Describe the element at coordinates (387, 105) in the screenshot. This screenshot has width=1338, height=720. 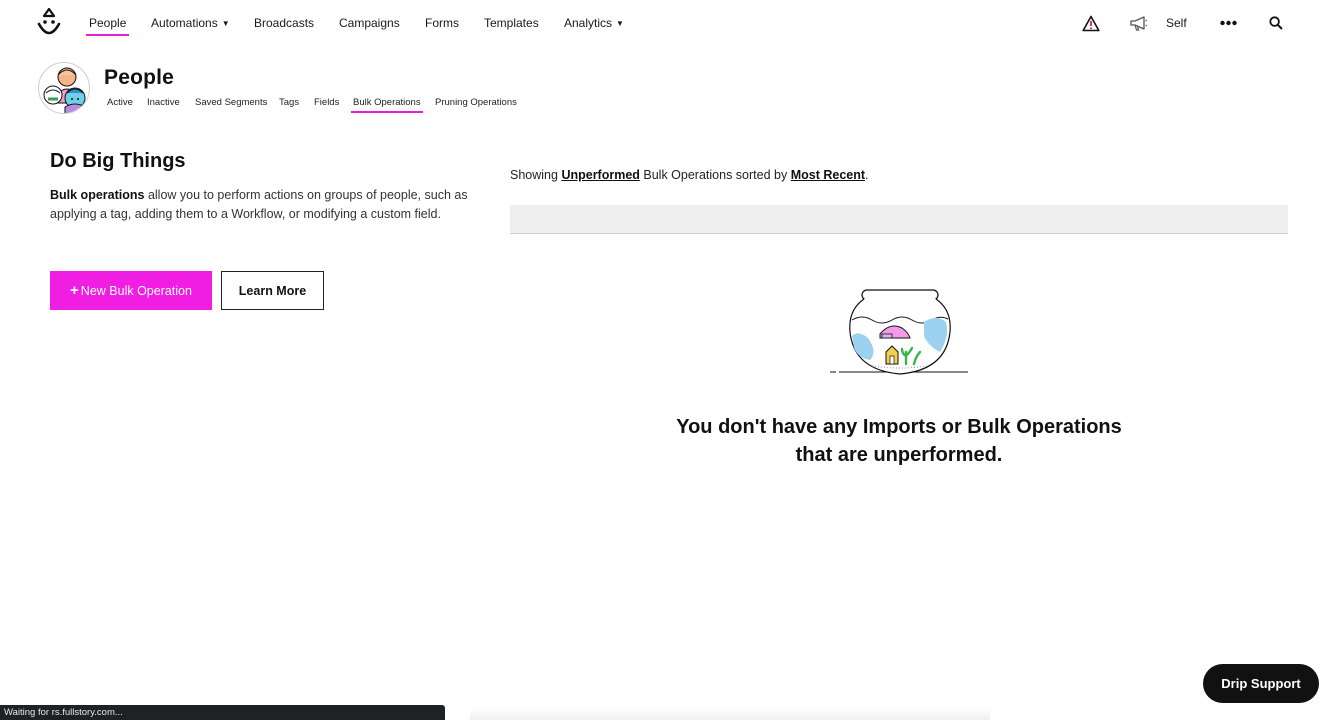
I see `subtab-bulk-operations: Bulk Operations` at that location.